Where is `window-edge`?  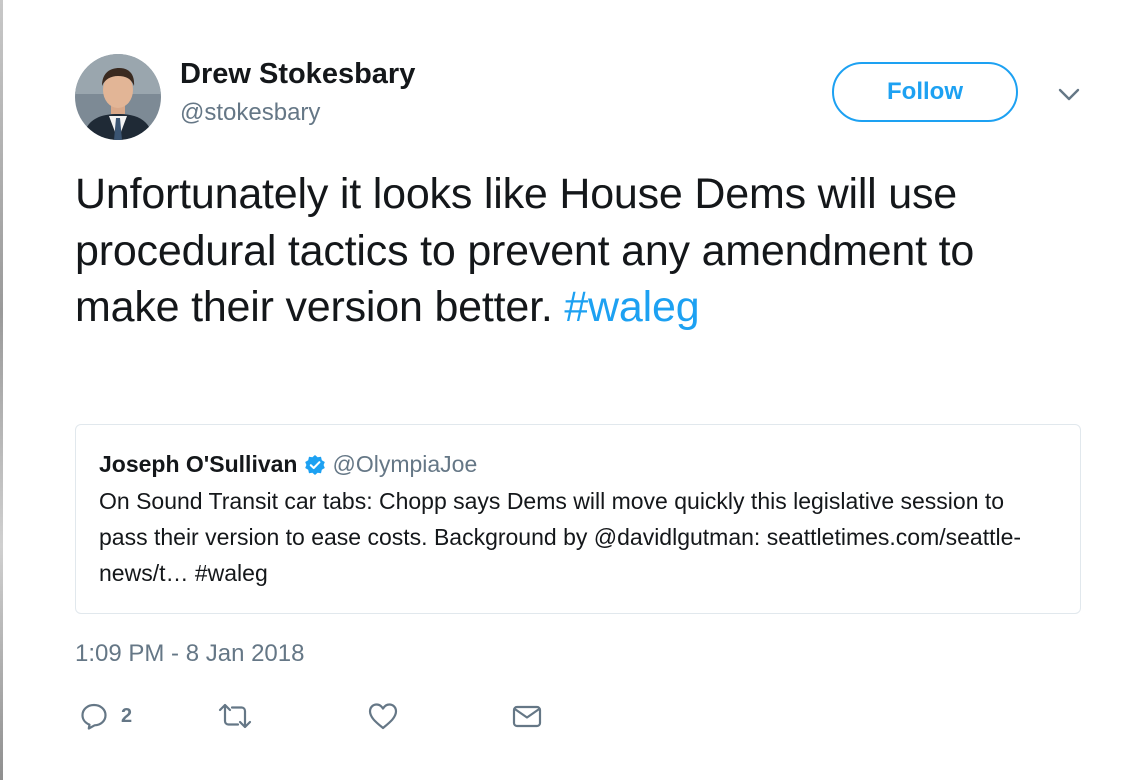
window-edge is located at coordinates (1, 390).